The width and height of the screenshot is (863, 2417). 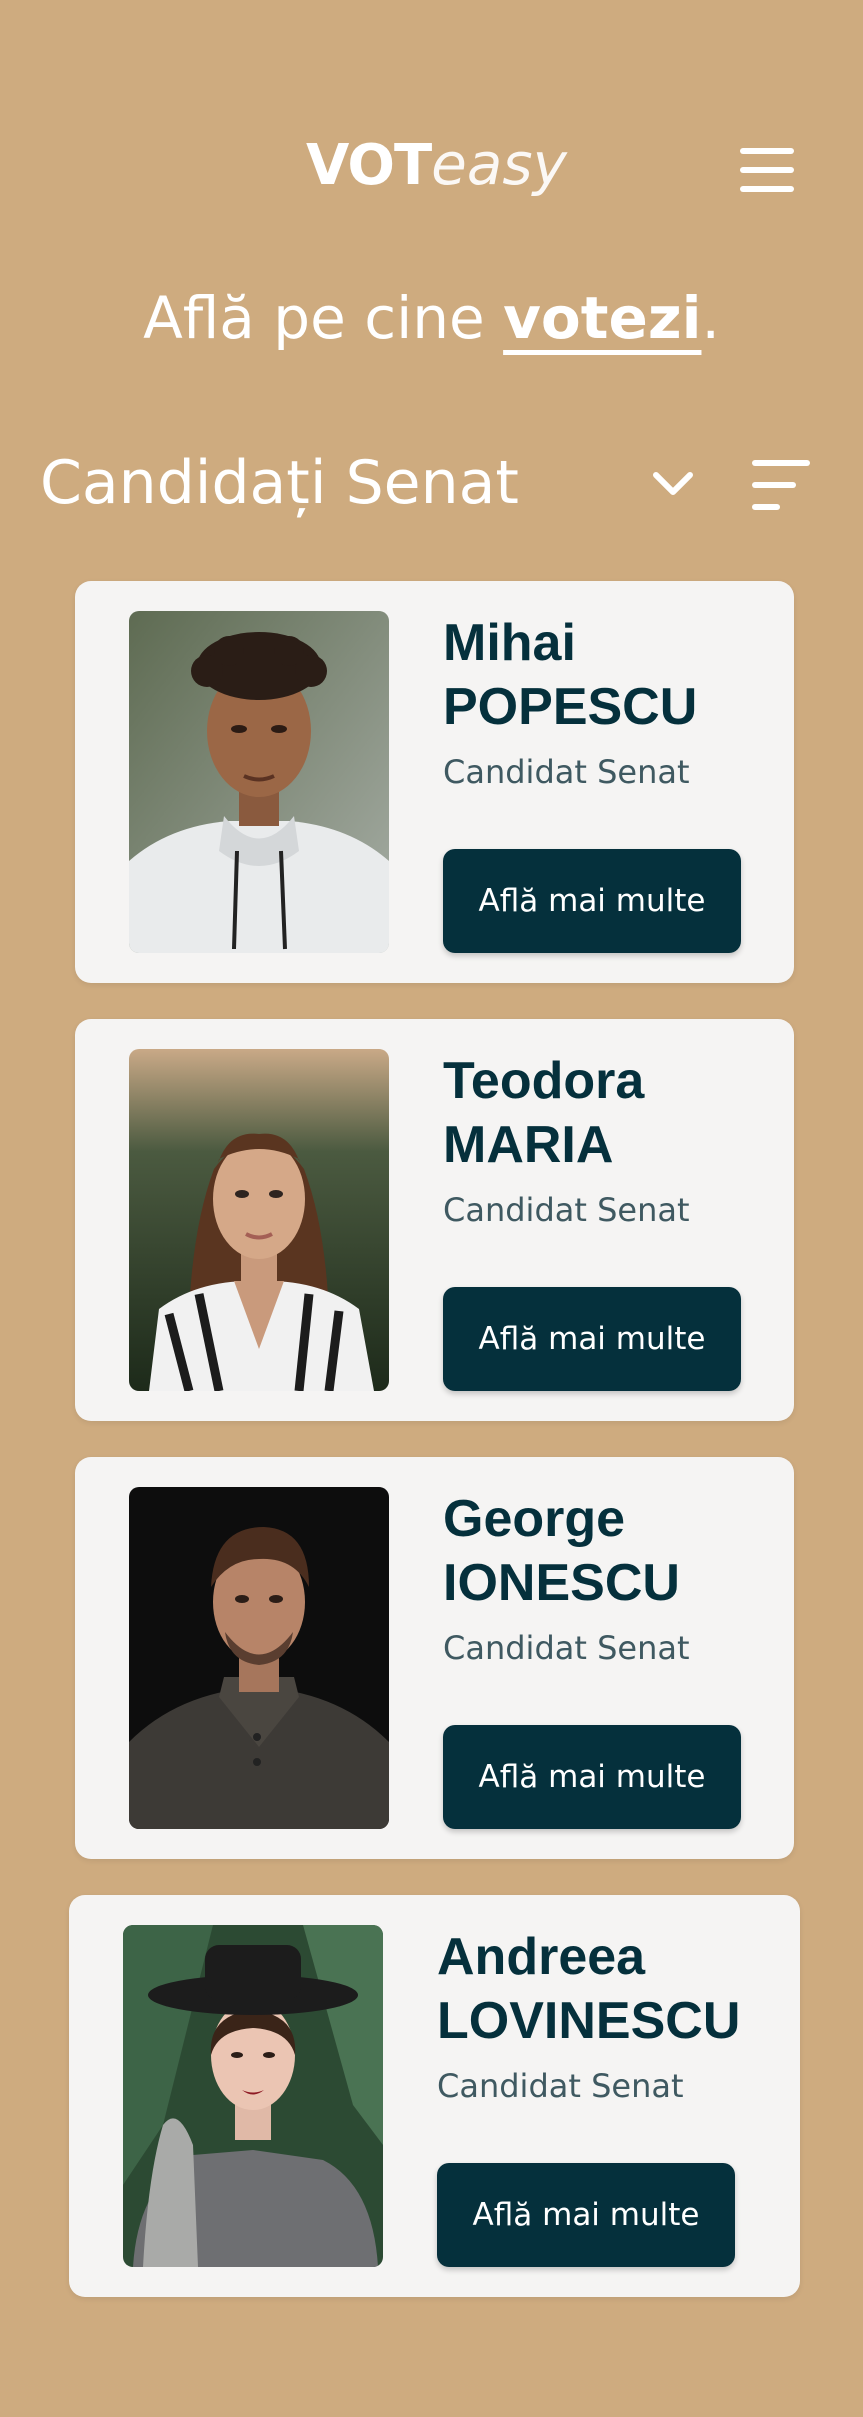 I want to click on candidate-name: George IONESCU, so click(x=561, y=1551).